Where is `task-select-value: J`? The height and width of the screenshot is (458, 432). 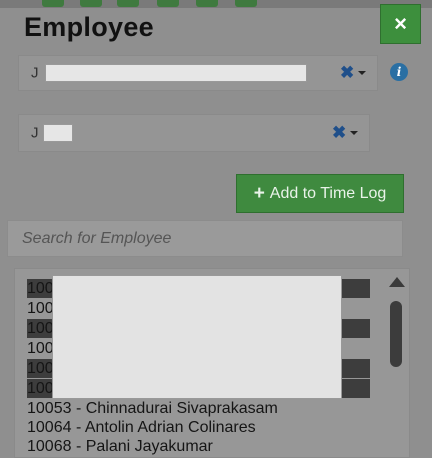 task-select-value: J is located at coordinates (35, 133).